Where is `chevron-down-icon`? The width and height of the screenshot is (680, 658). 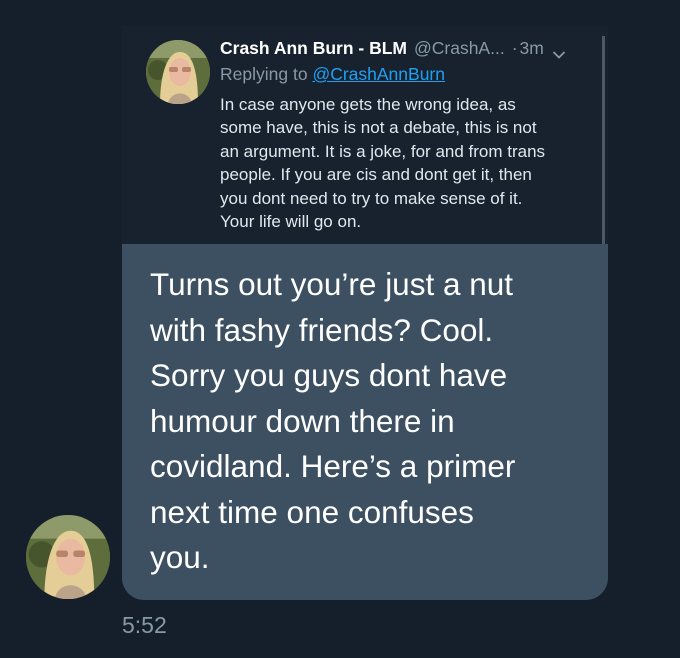 chevron-down-icon is located at coordinates (559, 51).